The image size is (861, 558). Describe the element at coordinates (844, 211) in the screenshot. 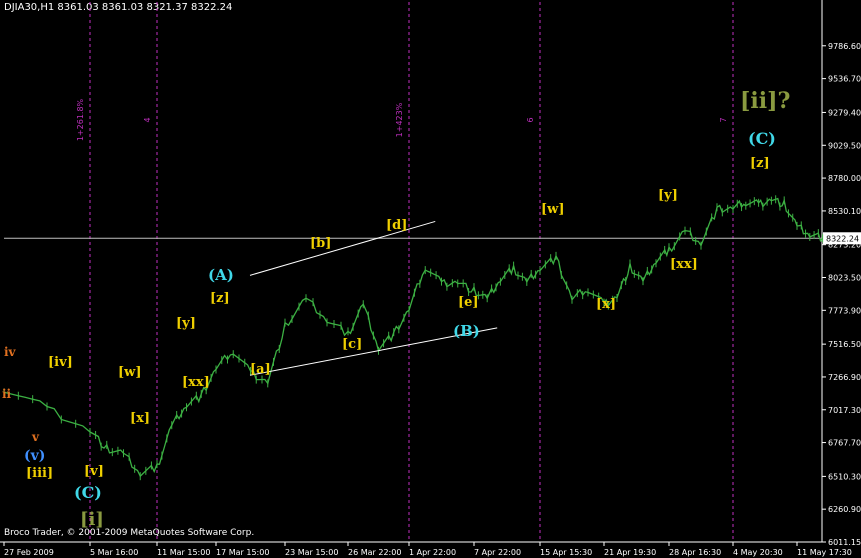

I see `y-tick-label: 8530.10` at that location.